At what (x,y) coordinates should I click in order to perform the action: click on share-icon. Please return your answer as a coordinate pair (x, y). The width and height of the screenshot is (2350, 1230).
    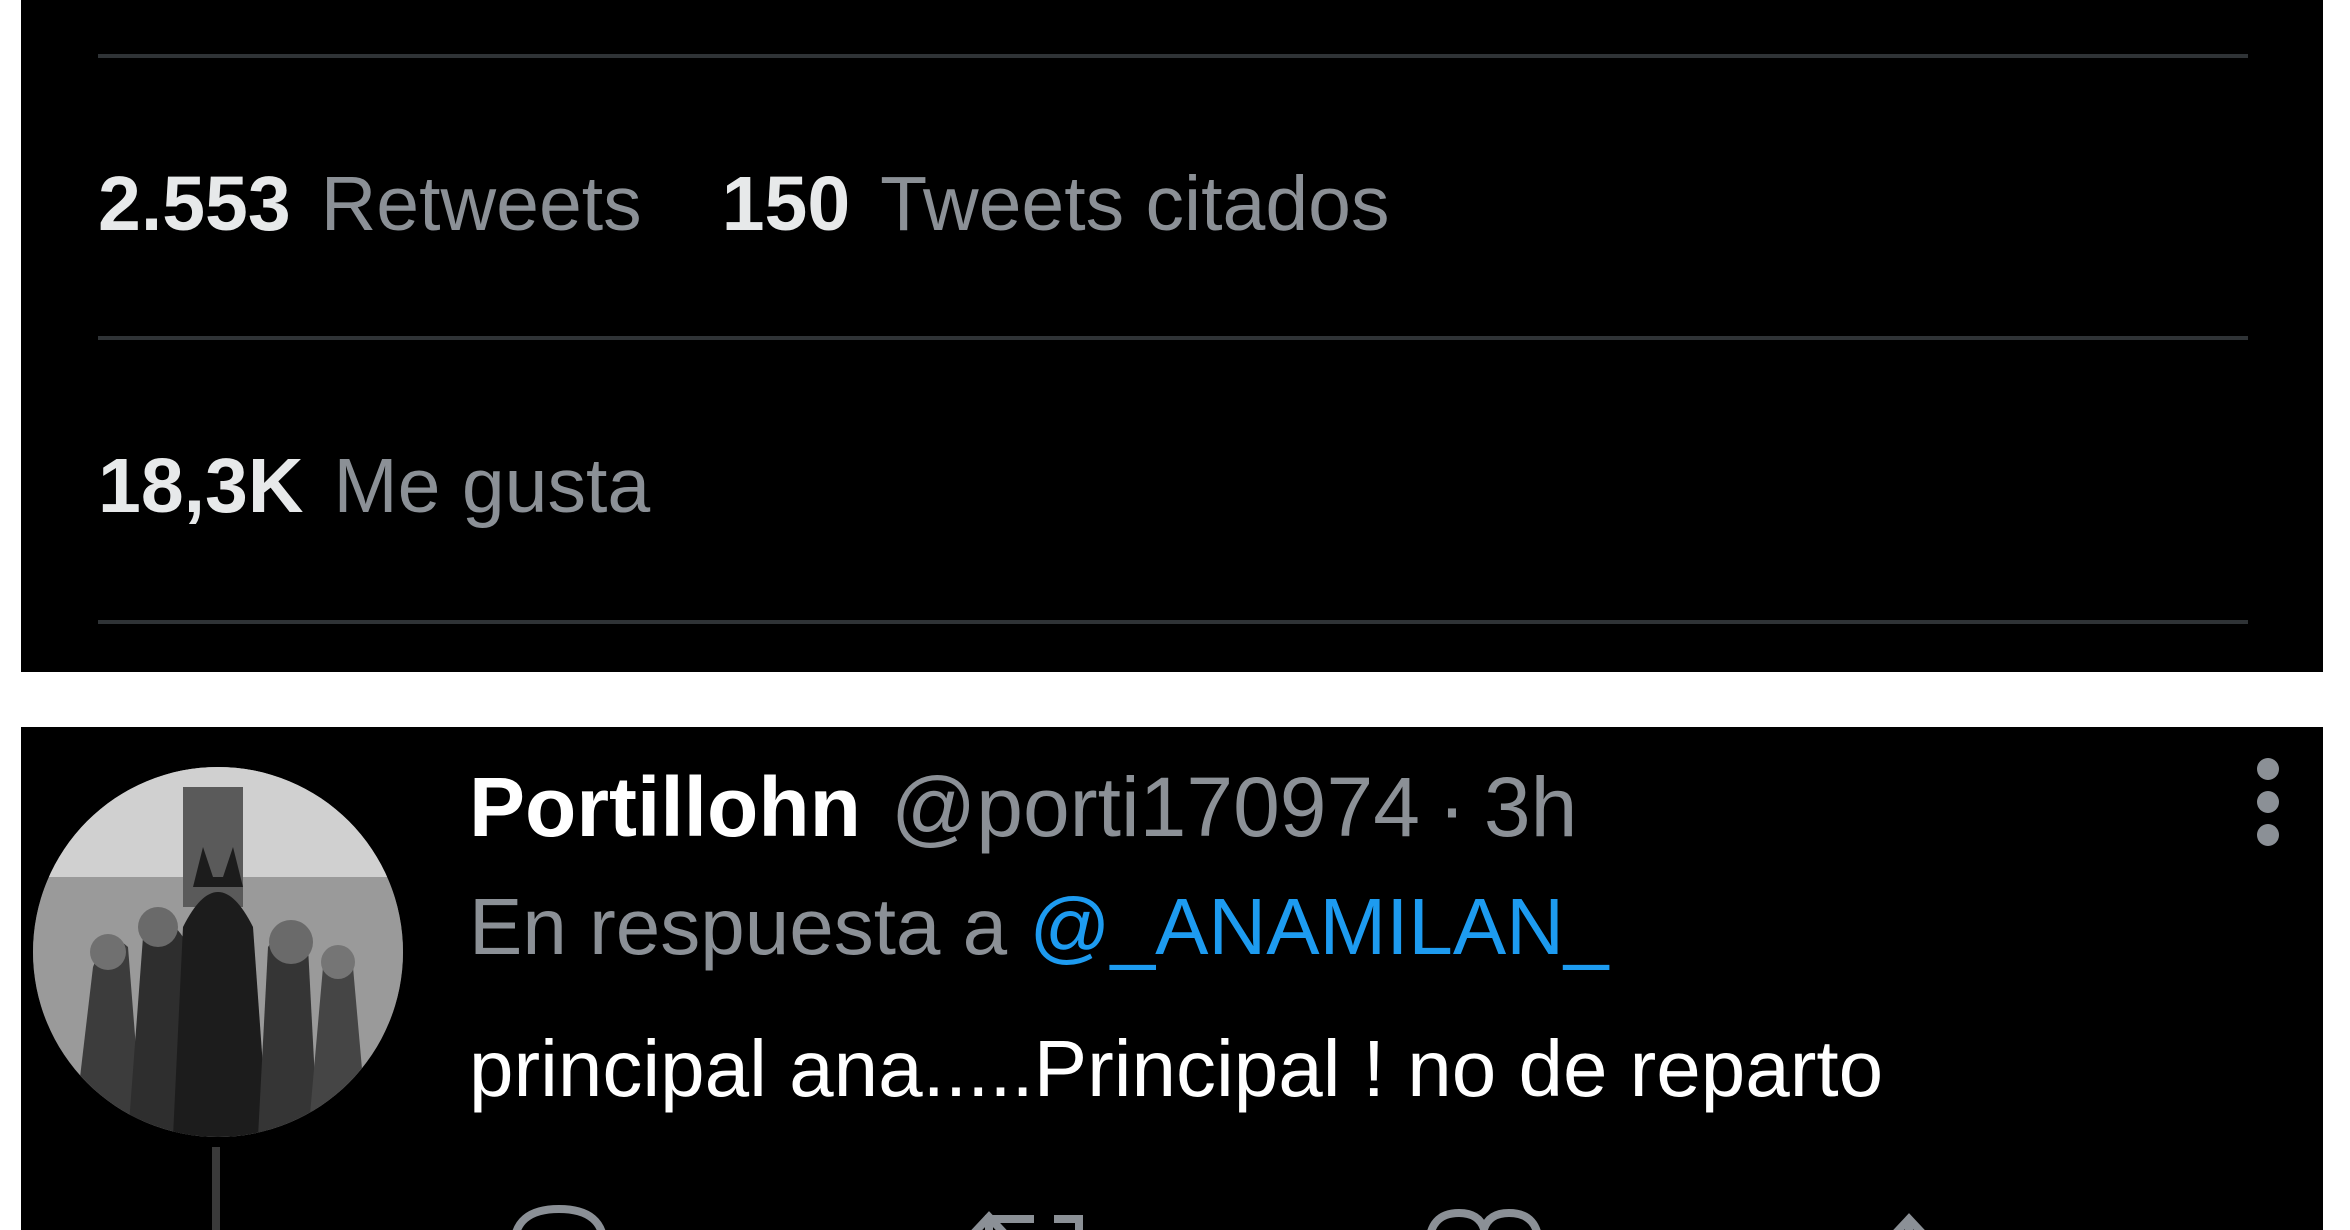
    Looking at the image, I should click on (1909, 1221).